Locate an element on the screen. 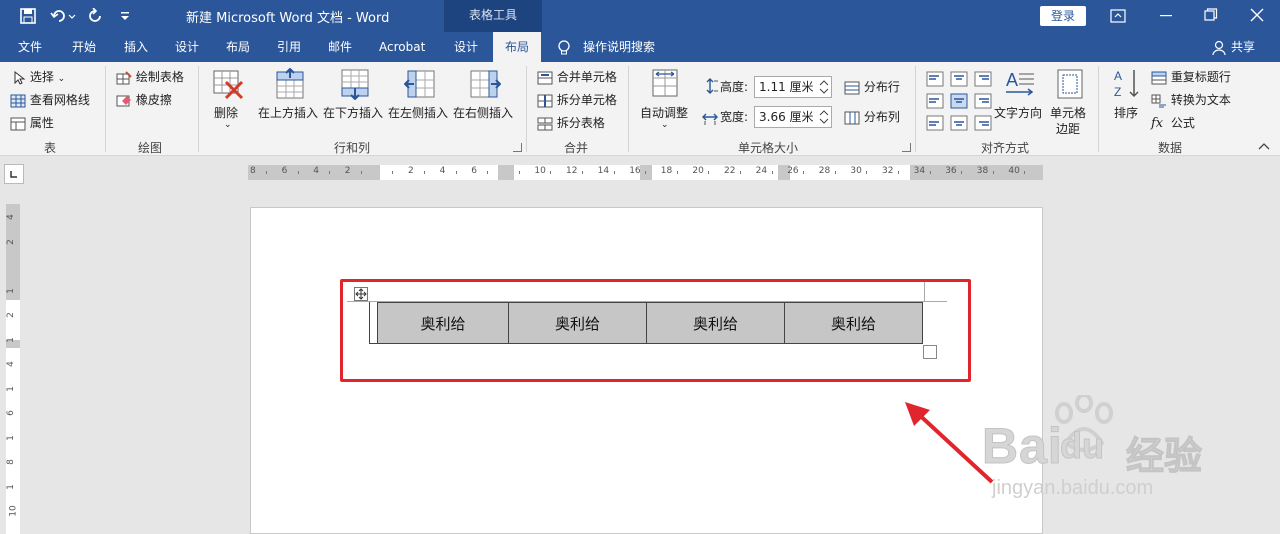 The image size is (1280, 534). convert-to-text-button: 转换为文本 is located at coordinates (1191, 100).